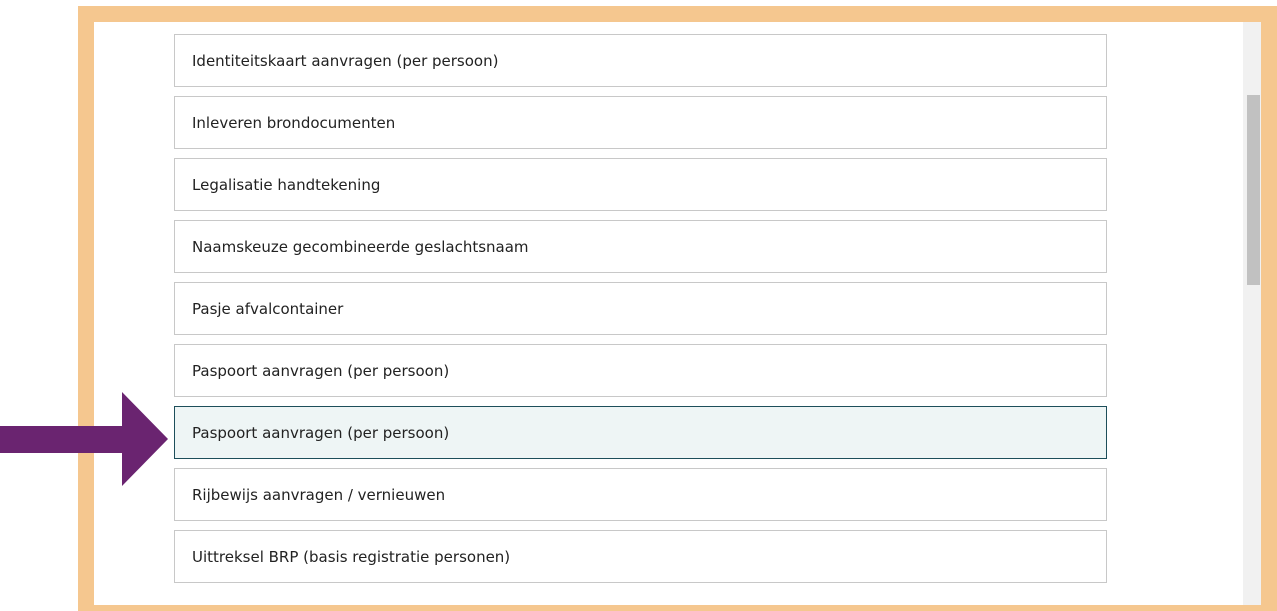 This screenshot has height=611, width=1277. I want to click on list-item-label: Pasje afvalcontainer, so click(268, 308).